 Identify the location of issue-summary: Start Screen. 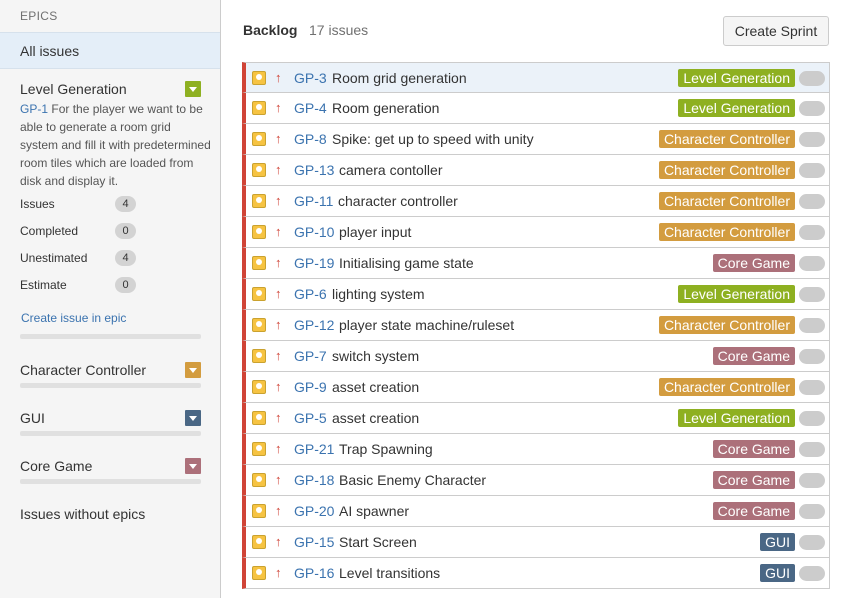
(378, 542).